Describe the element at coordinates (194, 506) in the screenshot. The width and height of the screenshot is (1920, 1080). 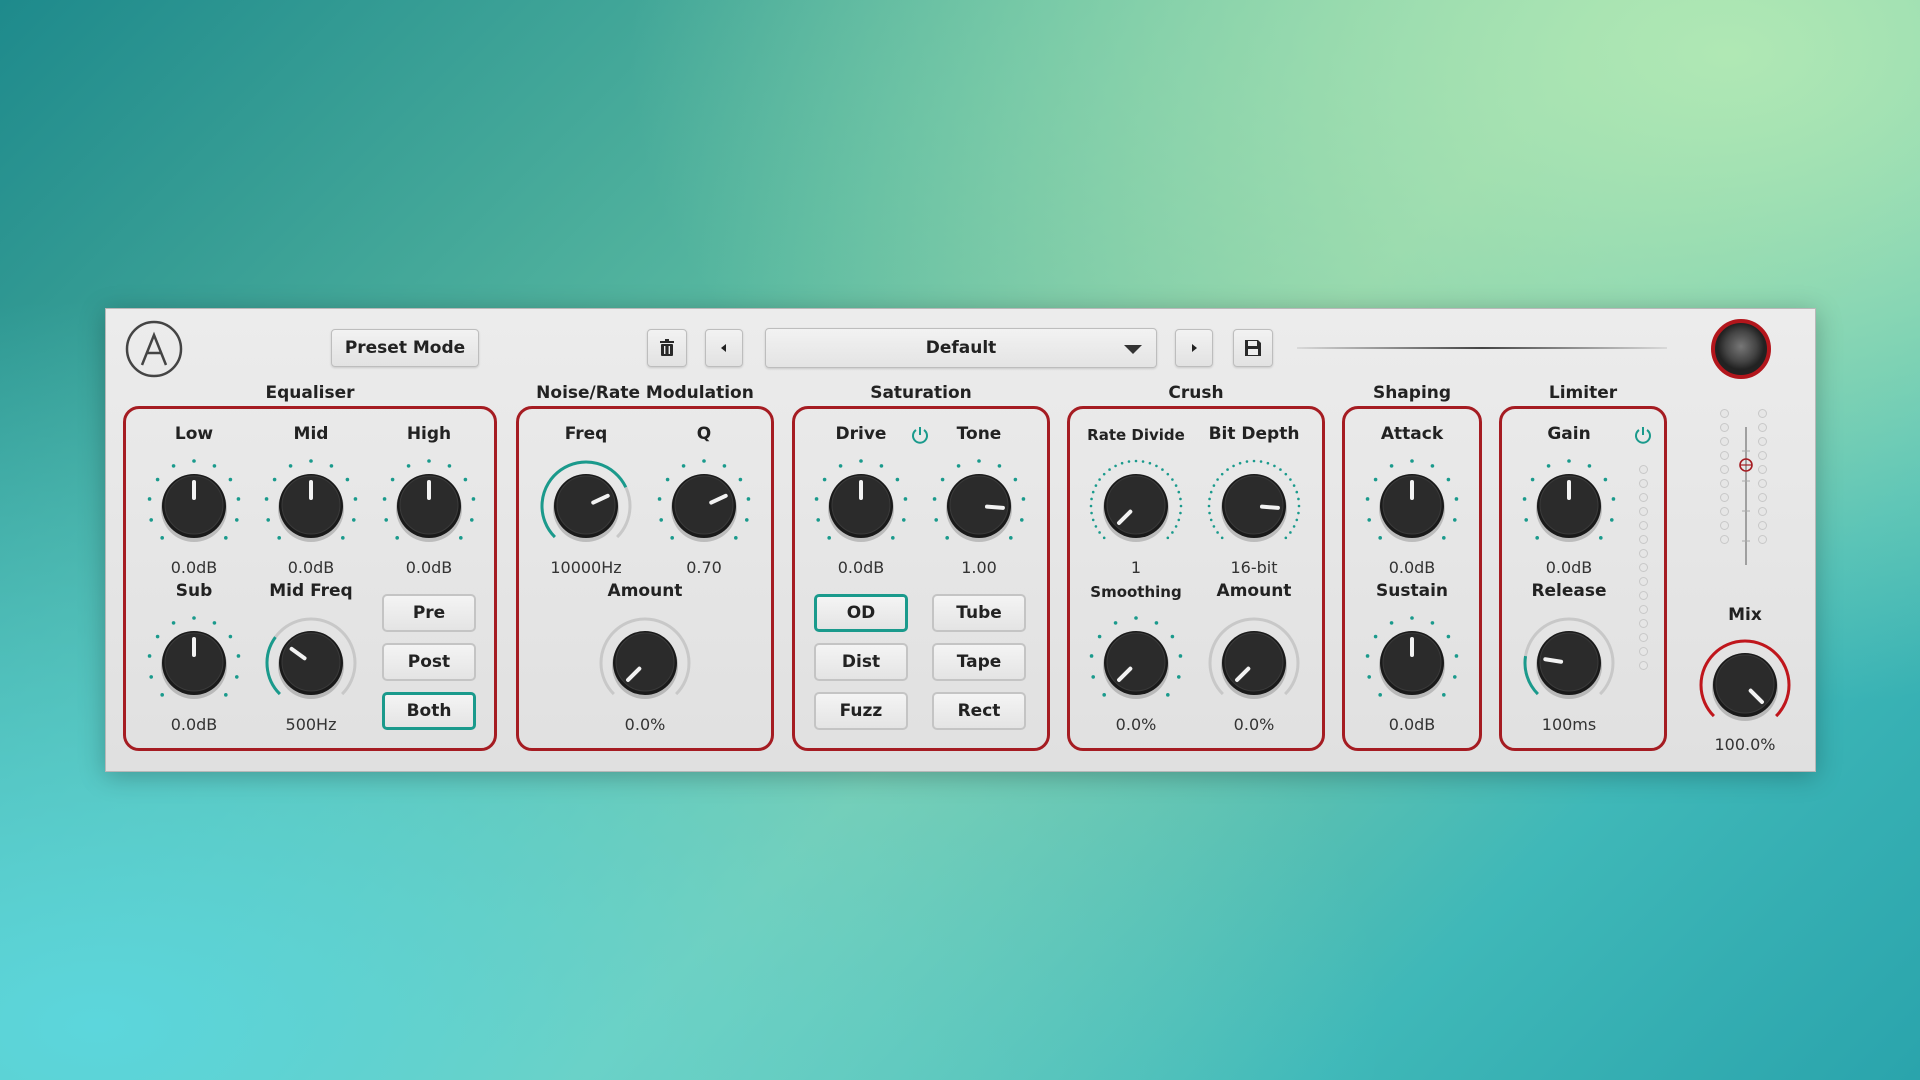
I see `low-knob` at that location.